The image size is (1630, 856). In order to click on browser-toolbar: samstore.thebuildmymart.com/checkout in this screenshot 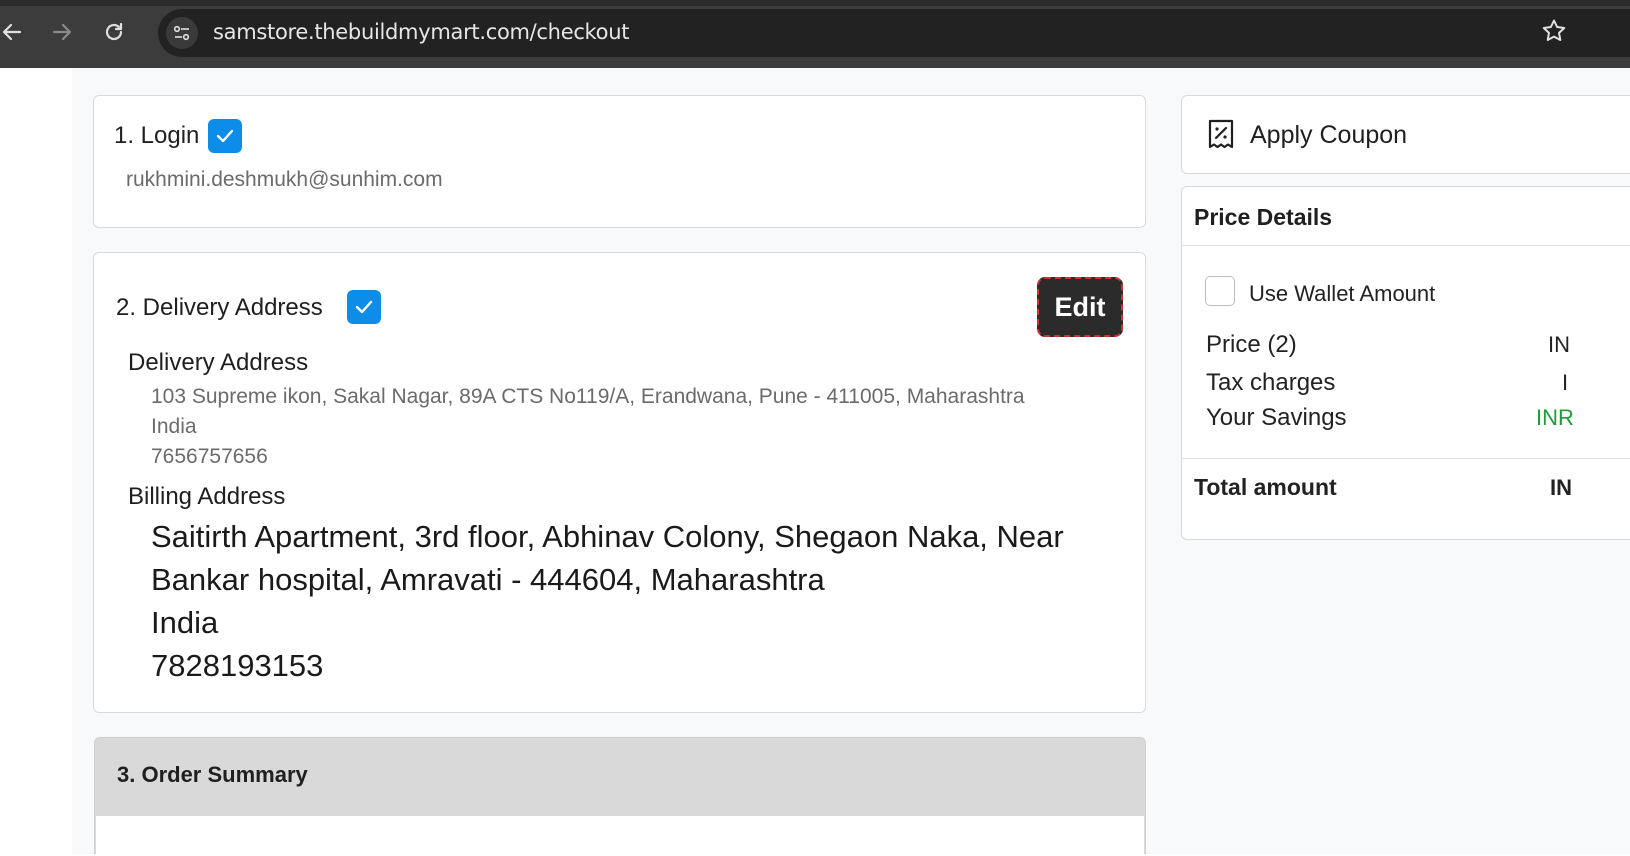, I will do `click(815, 34)`.